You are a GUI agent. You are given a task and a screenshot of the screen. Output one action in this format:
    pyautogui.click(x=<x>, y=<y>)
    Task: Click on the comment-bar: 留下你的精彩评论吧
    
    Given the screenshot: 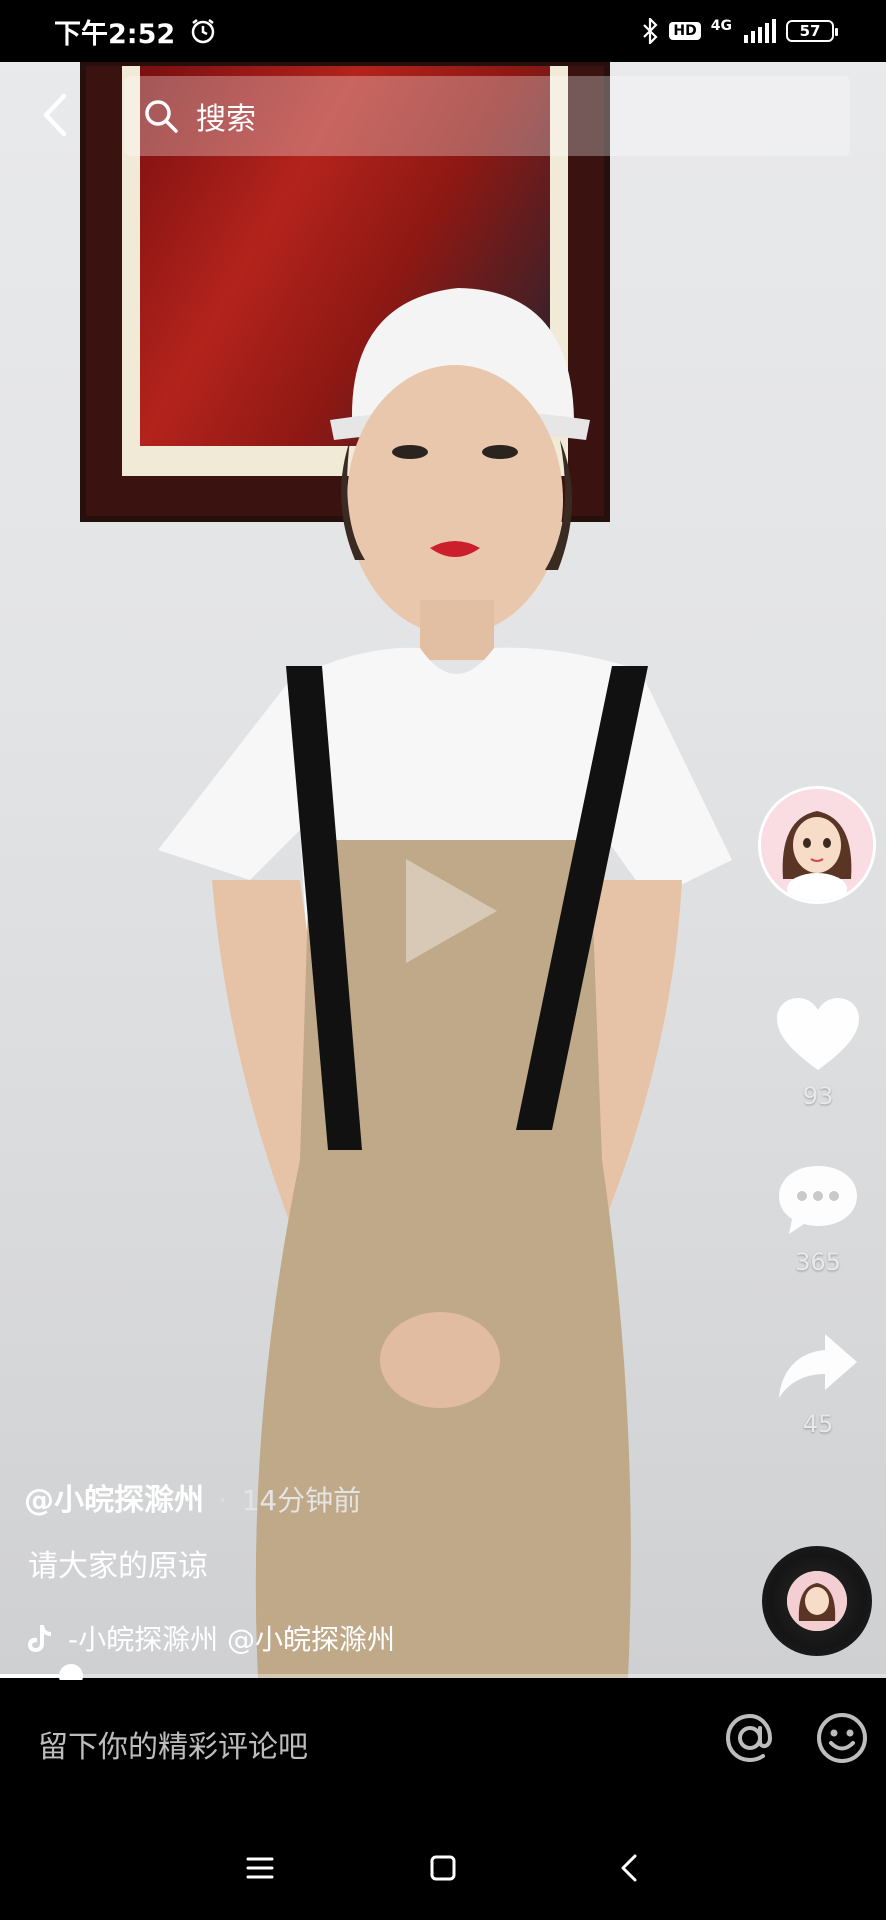 What is the action you would take?
    pyautogui.click(x=443, y=1746)
    